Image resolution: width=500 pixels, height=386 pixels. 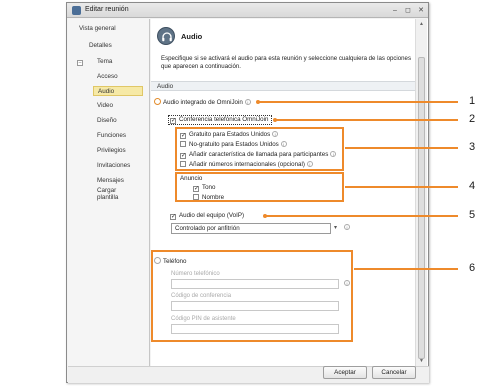 I want to click on title-bar: Editar reunión – ◻ ✕, so click(x=247, y=10).